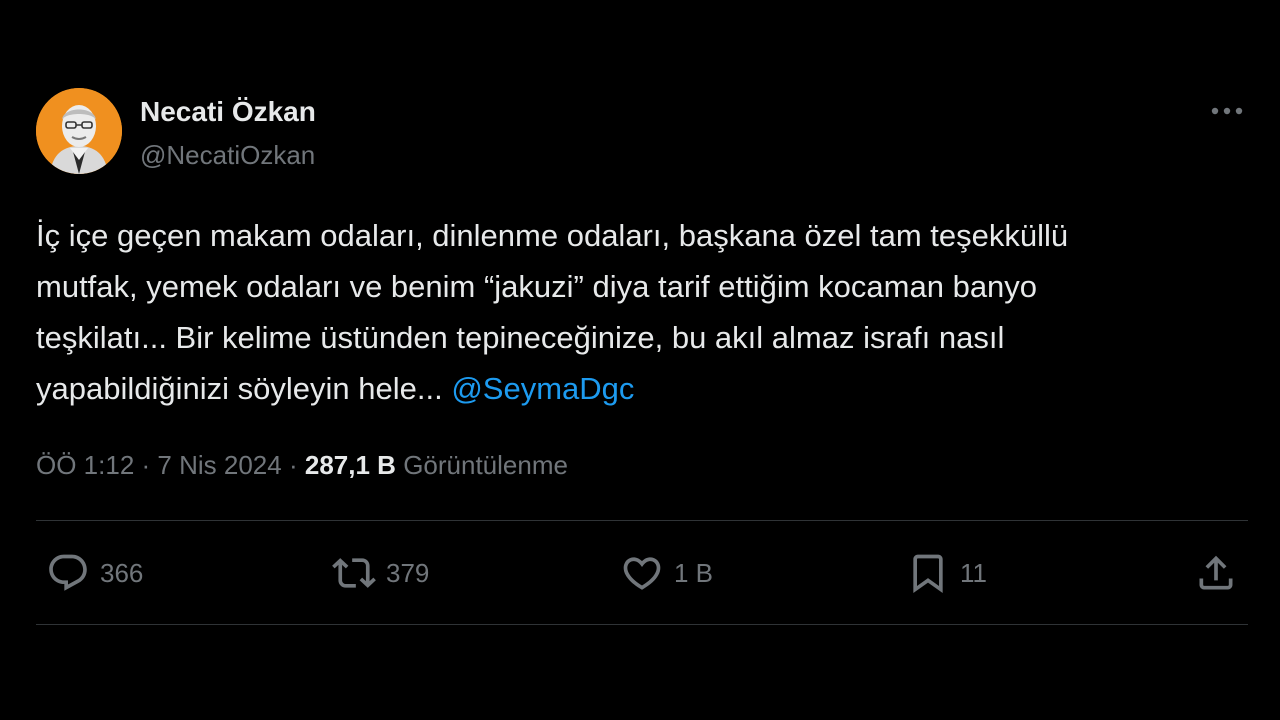  I want to click on author-handle: @NecatiOzkan, so click(227, 155).